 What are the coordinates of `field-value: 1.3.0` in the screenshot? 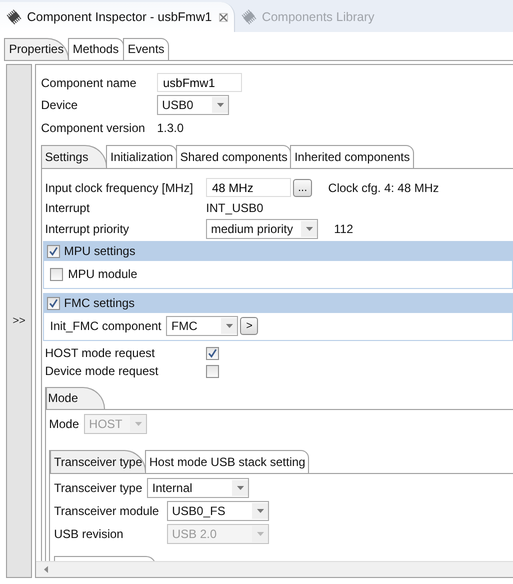 It's located at (170, 127).